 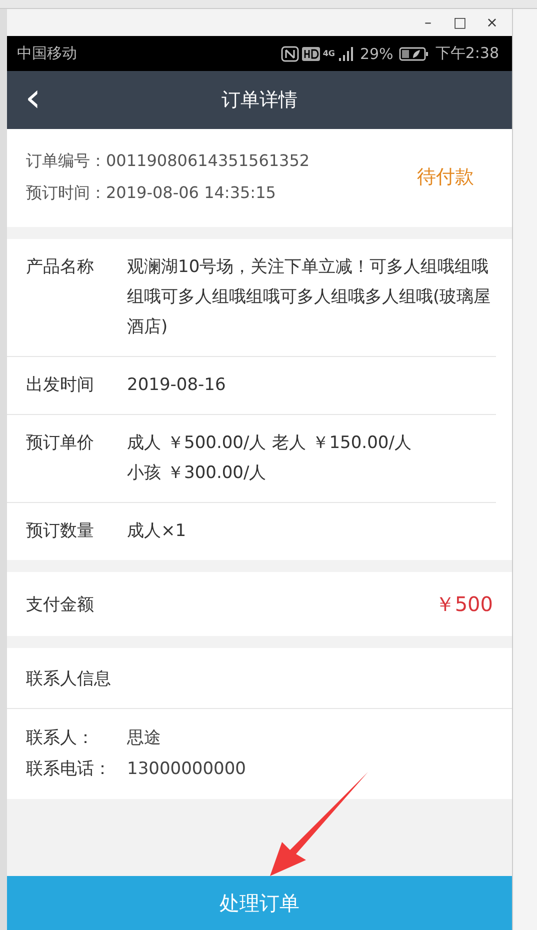 I want to click on contact-label: 联系电话：, so click(x=69, y=769).